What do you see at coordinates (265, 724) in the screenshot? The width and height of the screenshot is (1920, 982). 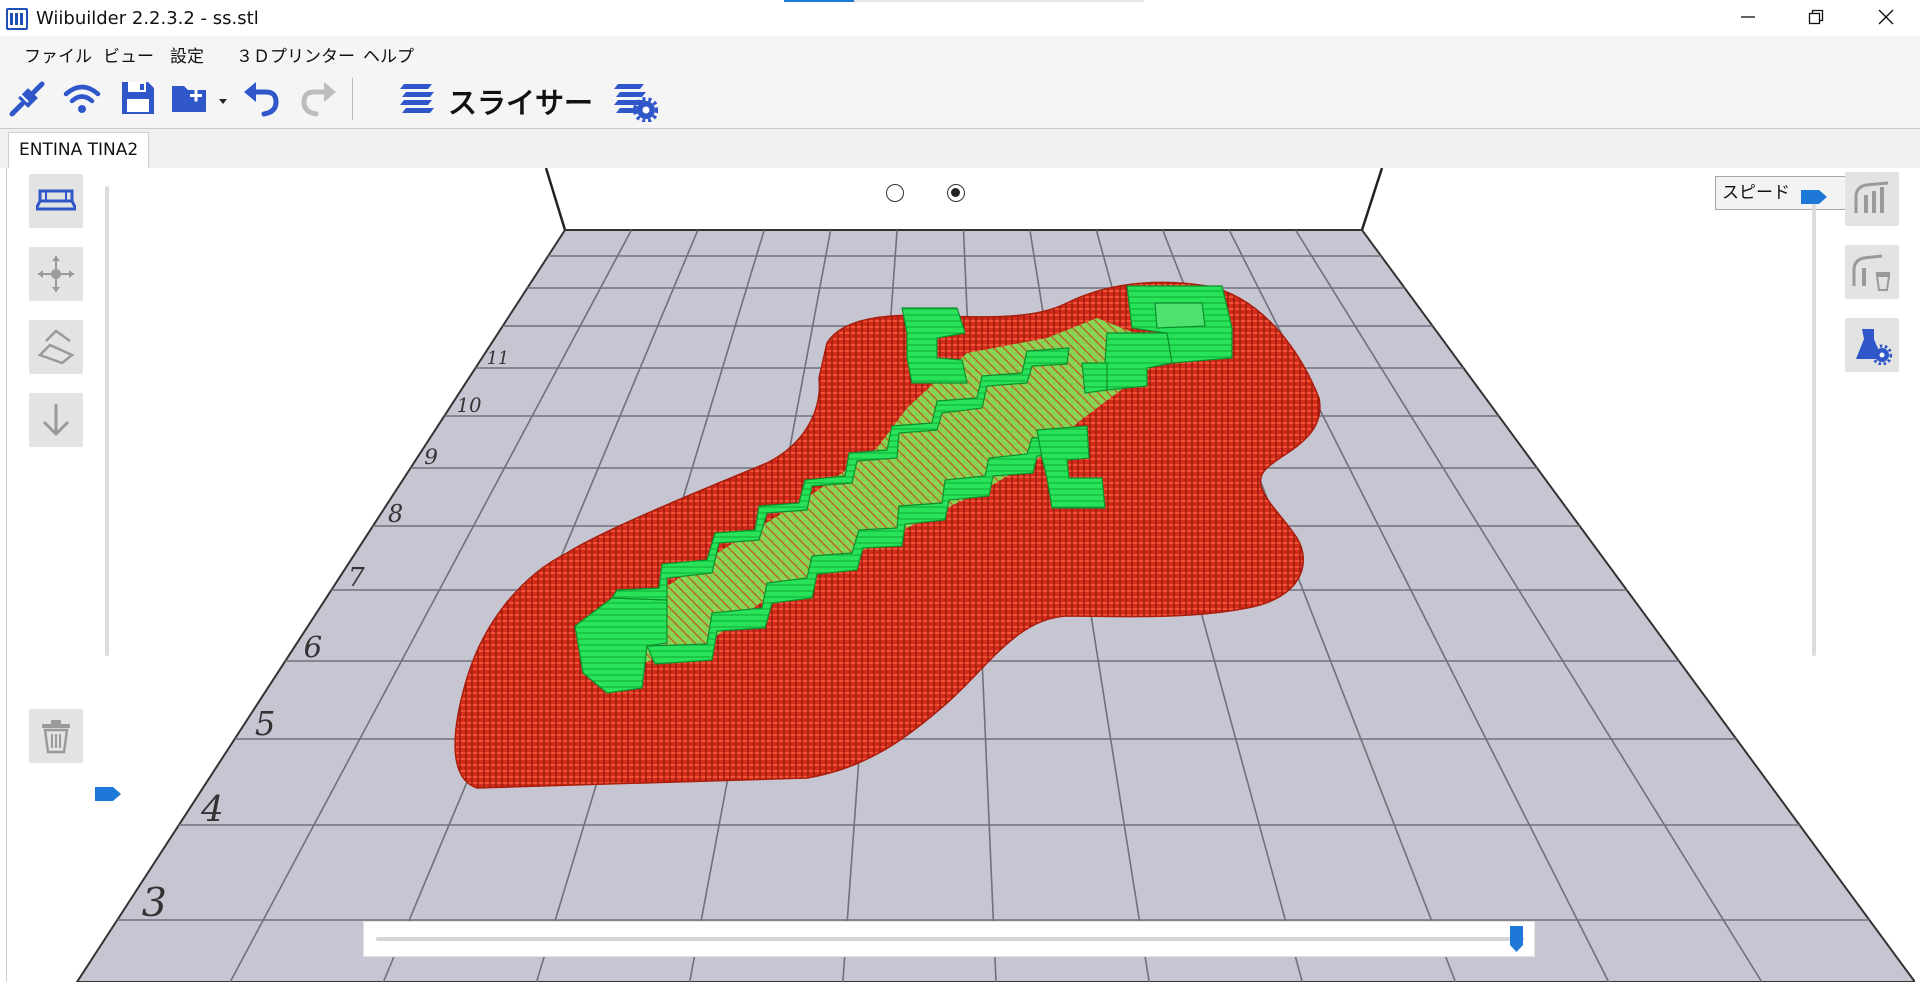 I see `grid-label: 5` at bounding box center [265, 724].